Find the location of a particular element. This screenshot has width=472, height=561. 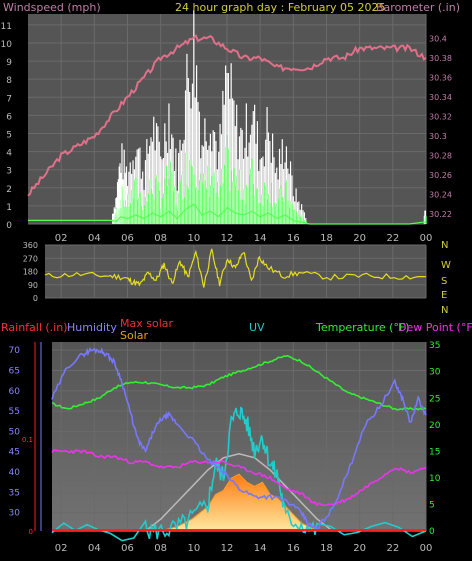

direction-tick-label: 0 is located at coordinates (35, 298).